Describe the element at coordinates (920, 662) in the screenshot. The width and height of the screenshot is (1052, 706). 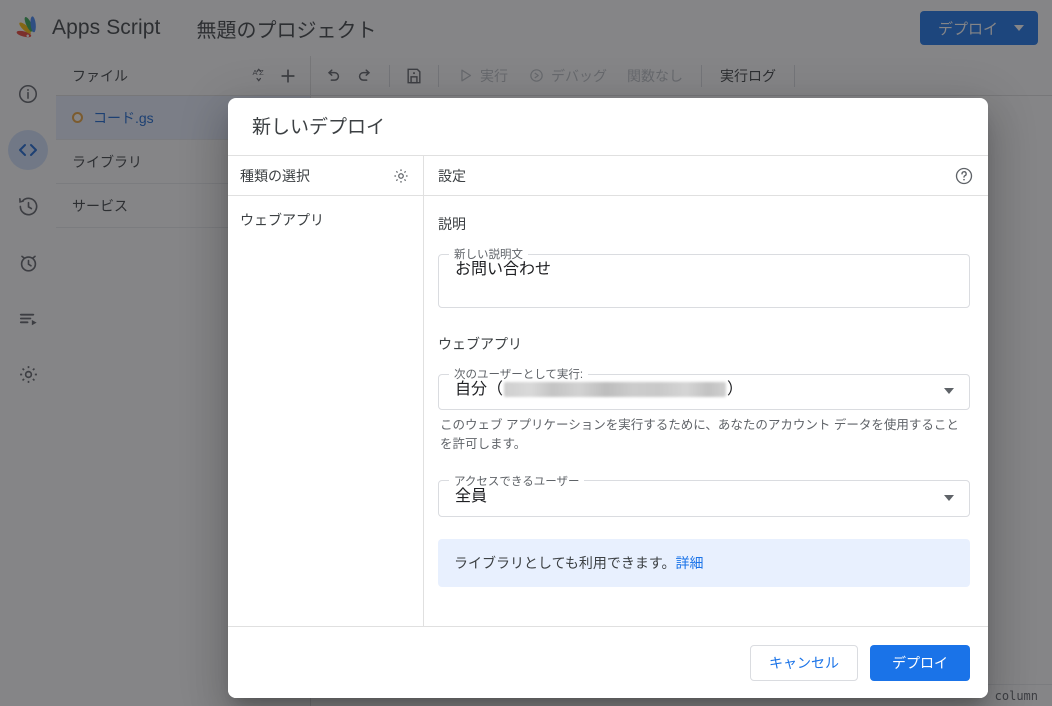
I see `deploy-button: デプロイ` at that location.